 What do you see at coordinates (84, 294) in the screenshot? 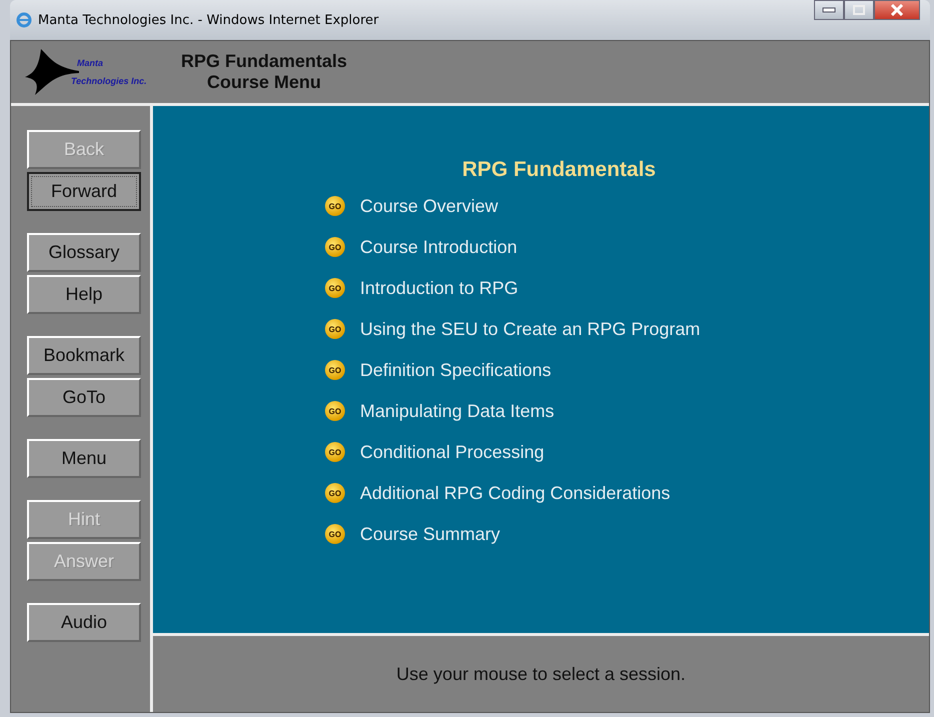
I see `nav-button: Help` at bounding box center [84, 294].